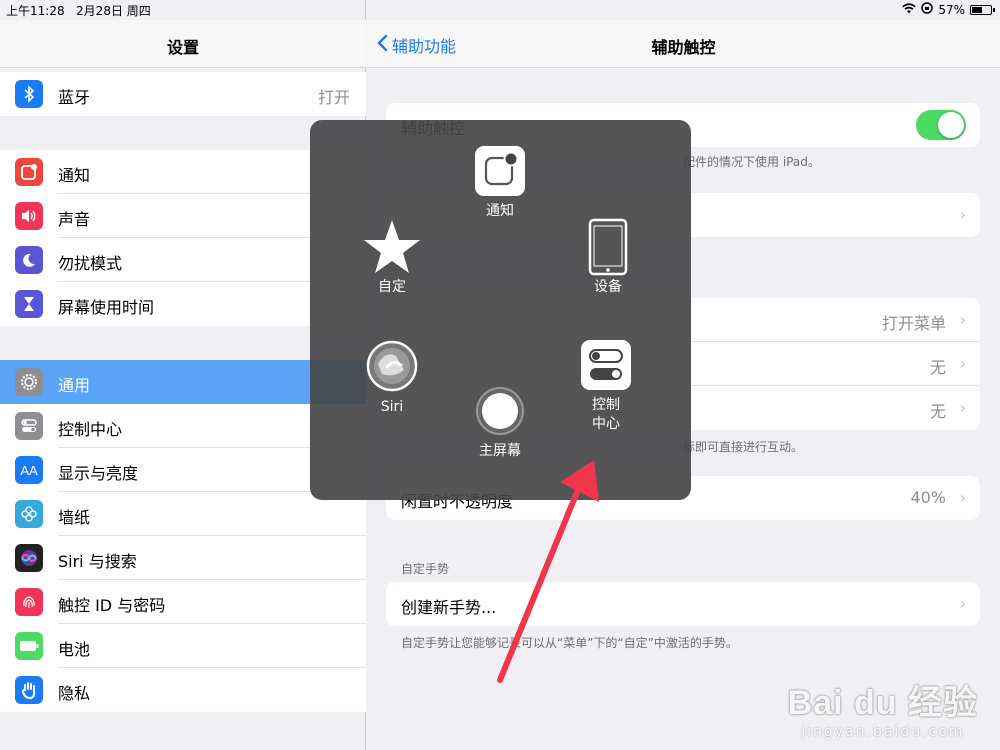  What do you see at coordinates (883, 732) in the screenshot?
I see `watermark-url: jingyan.baidu.com` at bounding box center [883, 732].